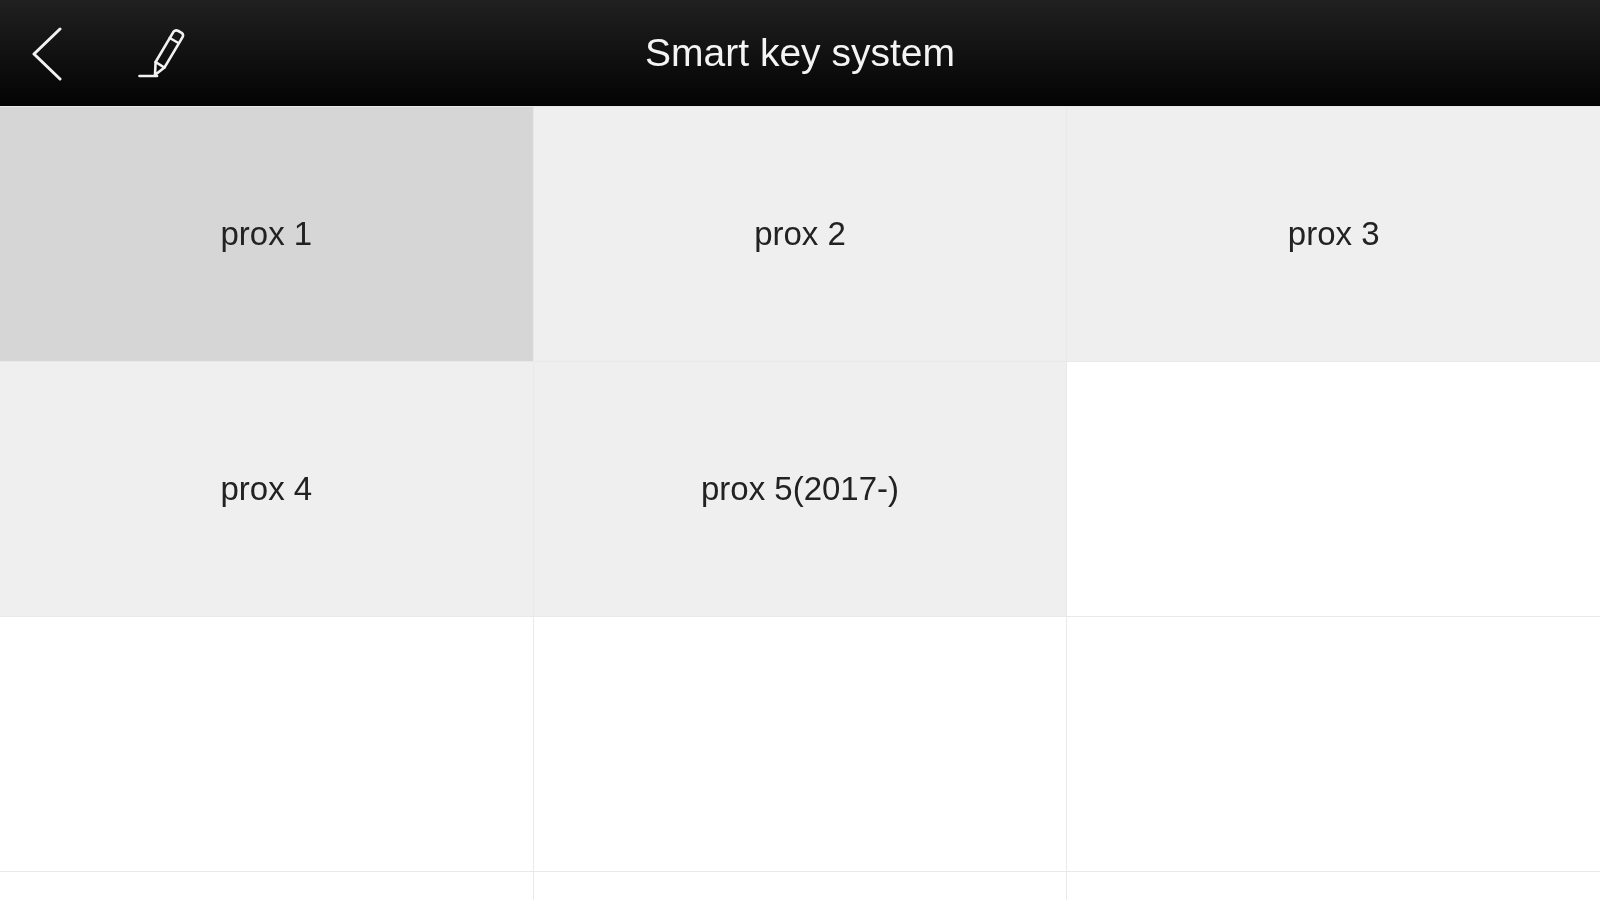  Describe the element at coordinates (1333, 234) in the screenshot. I see `option-tile: prox 3` at that location.